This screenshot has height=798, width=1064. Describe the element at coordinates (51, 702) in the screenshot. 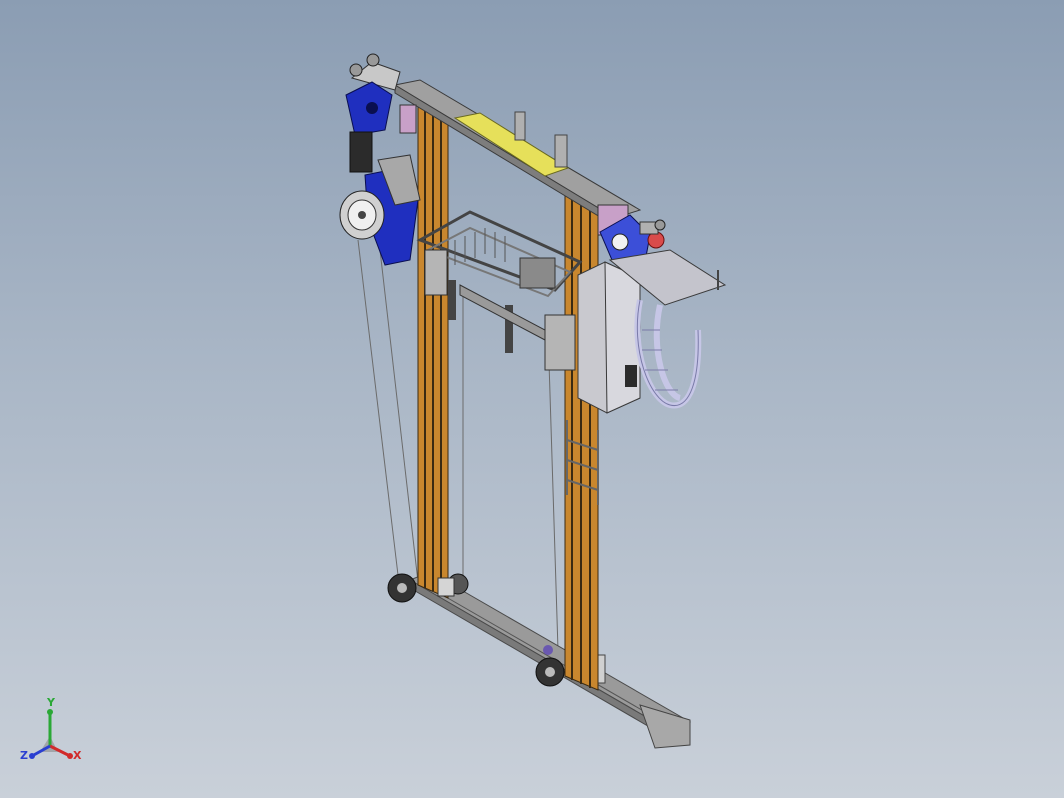

I see `triad-y-label: Y` at that location.